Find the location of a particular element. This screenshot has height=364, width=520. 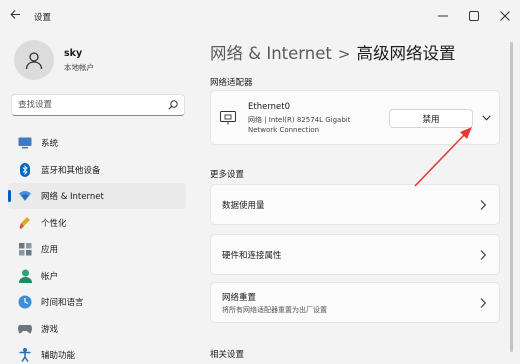

adapter-name: Ethernet0 is located at coordinates (269, 107).